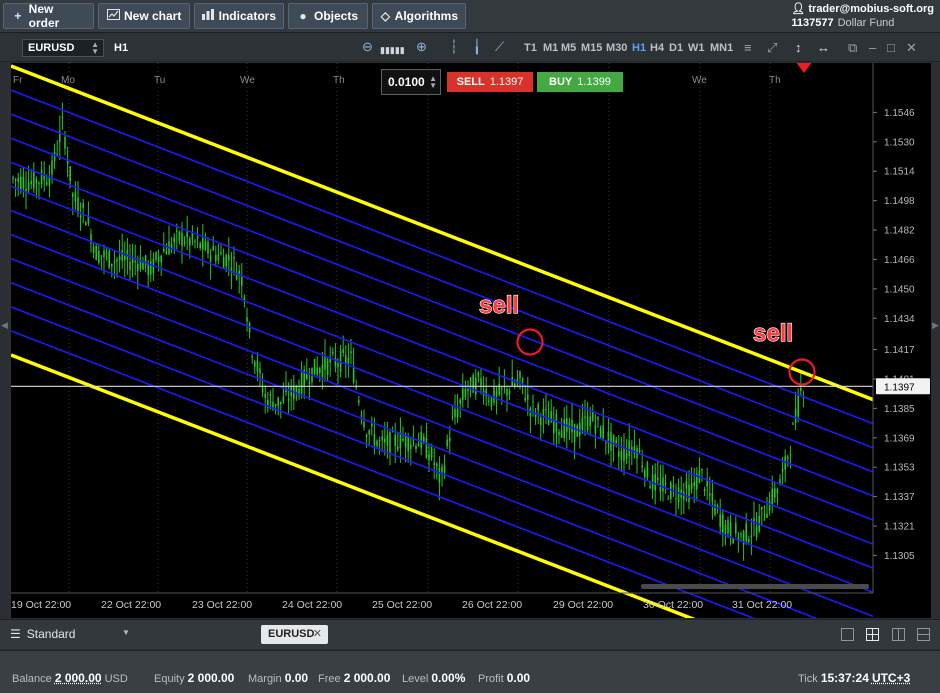  Describe the element at coordinates (490, 82) in the screenshot. I see `sell-button: SELL 1.1397` at that location.